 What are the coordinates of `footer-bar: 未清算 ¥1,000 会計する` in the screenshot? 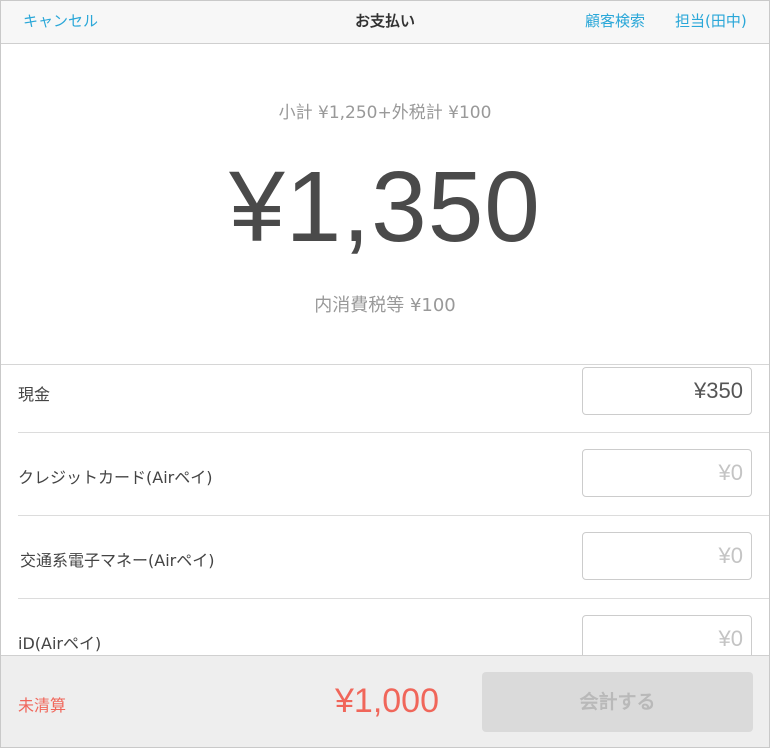 It's located at (385, 701).